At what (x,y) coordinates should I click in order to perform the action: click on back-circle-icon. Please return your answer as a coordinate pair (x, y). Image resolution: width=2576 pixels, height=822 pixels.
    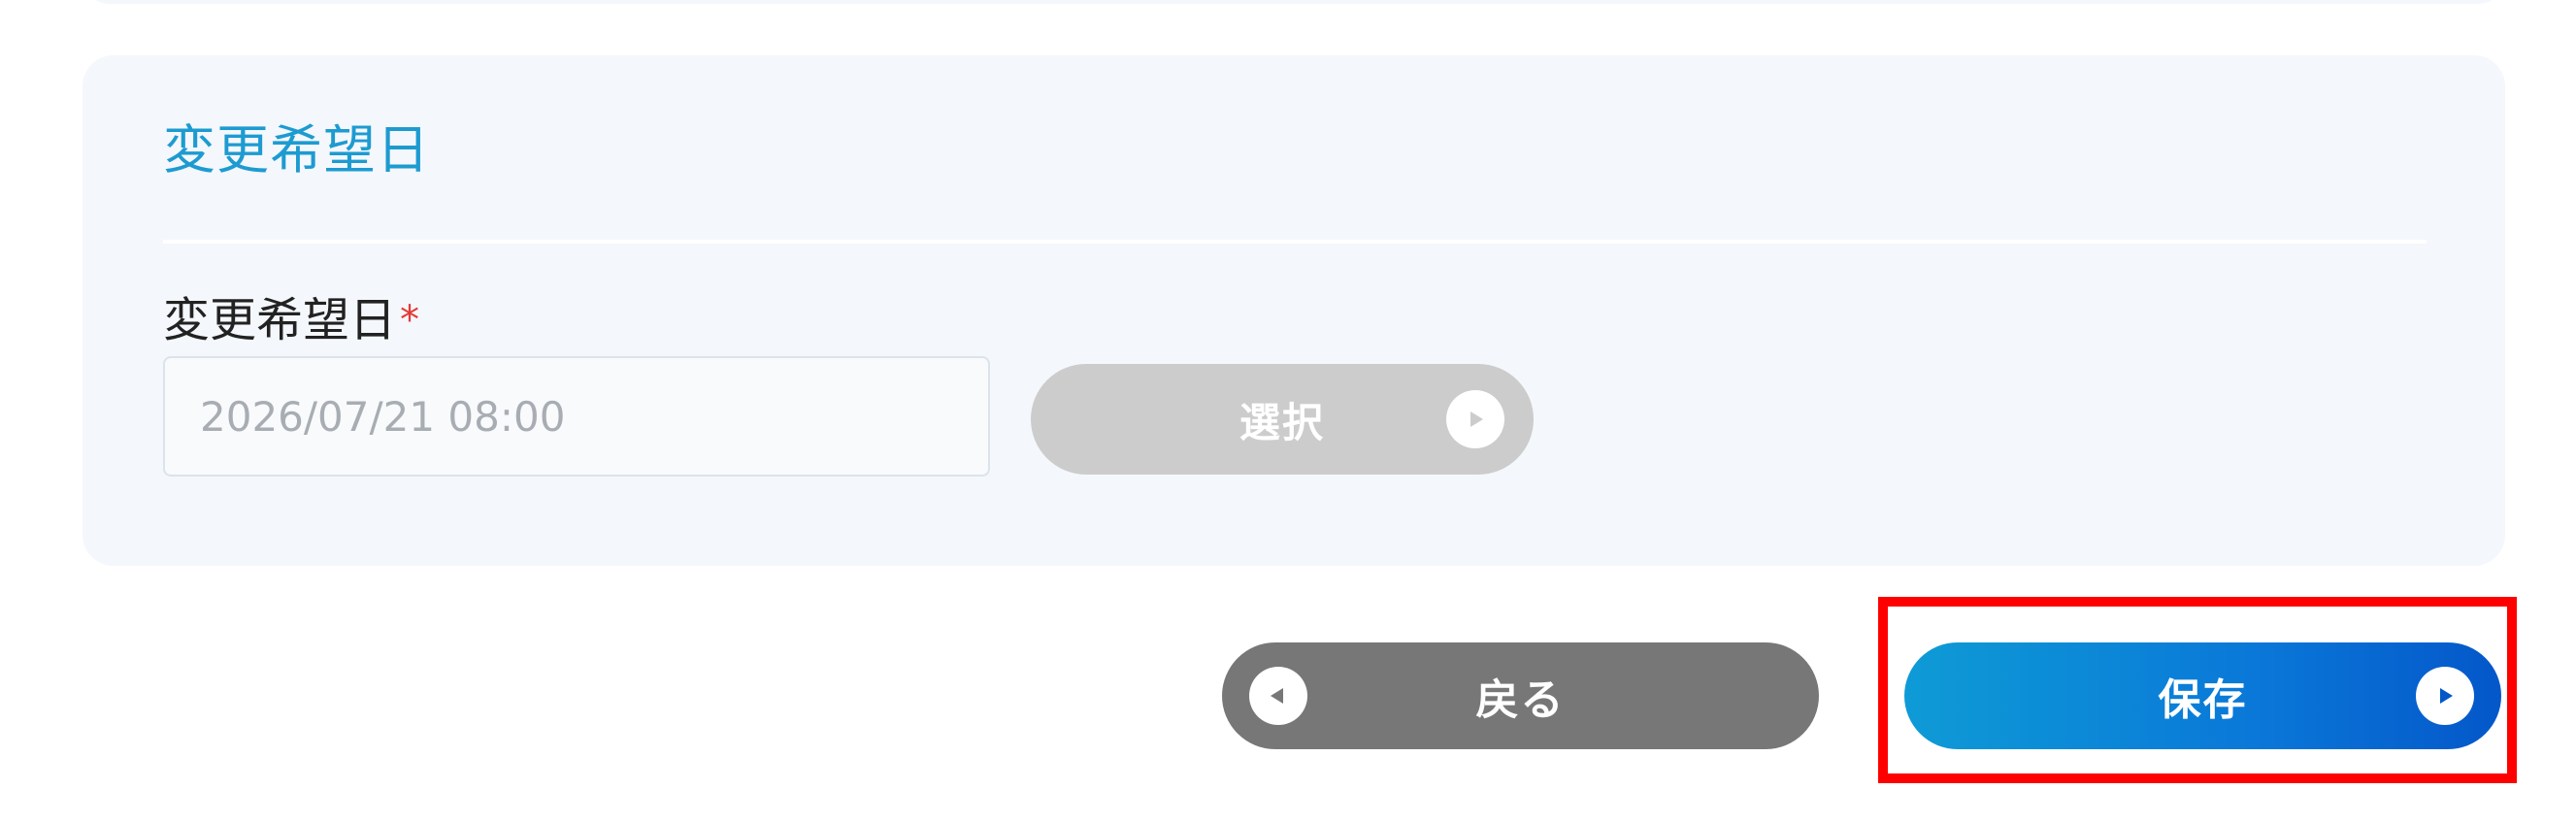
    Looking at the image, I should click on (1278, 696).